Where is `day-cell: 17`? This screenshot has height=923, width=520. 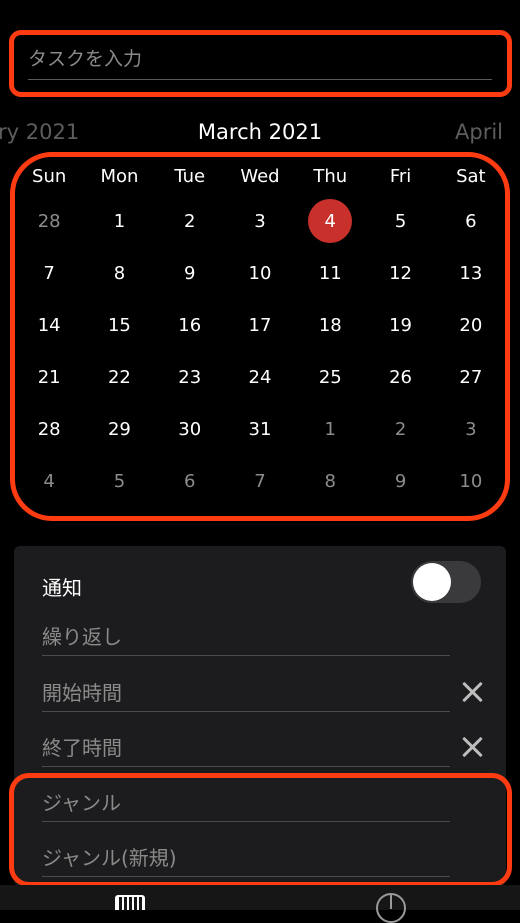
day-cell: 17 is located at coordinates (260, 325).